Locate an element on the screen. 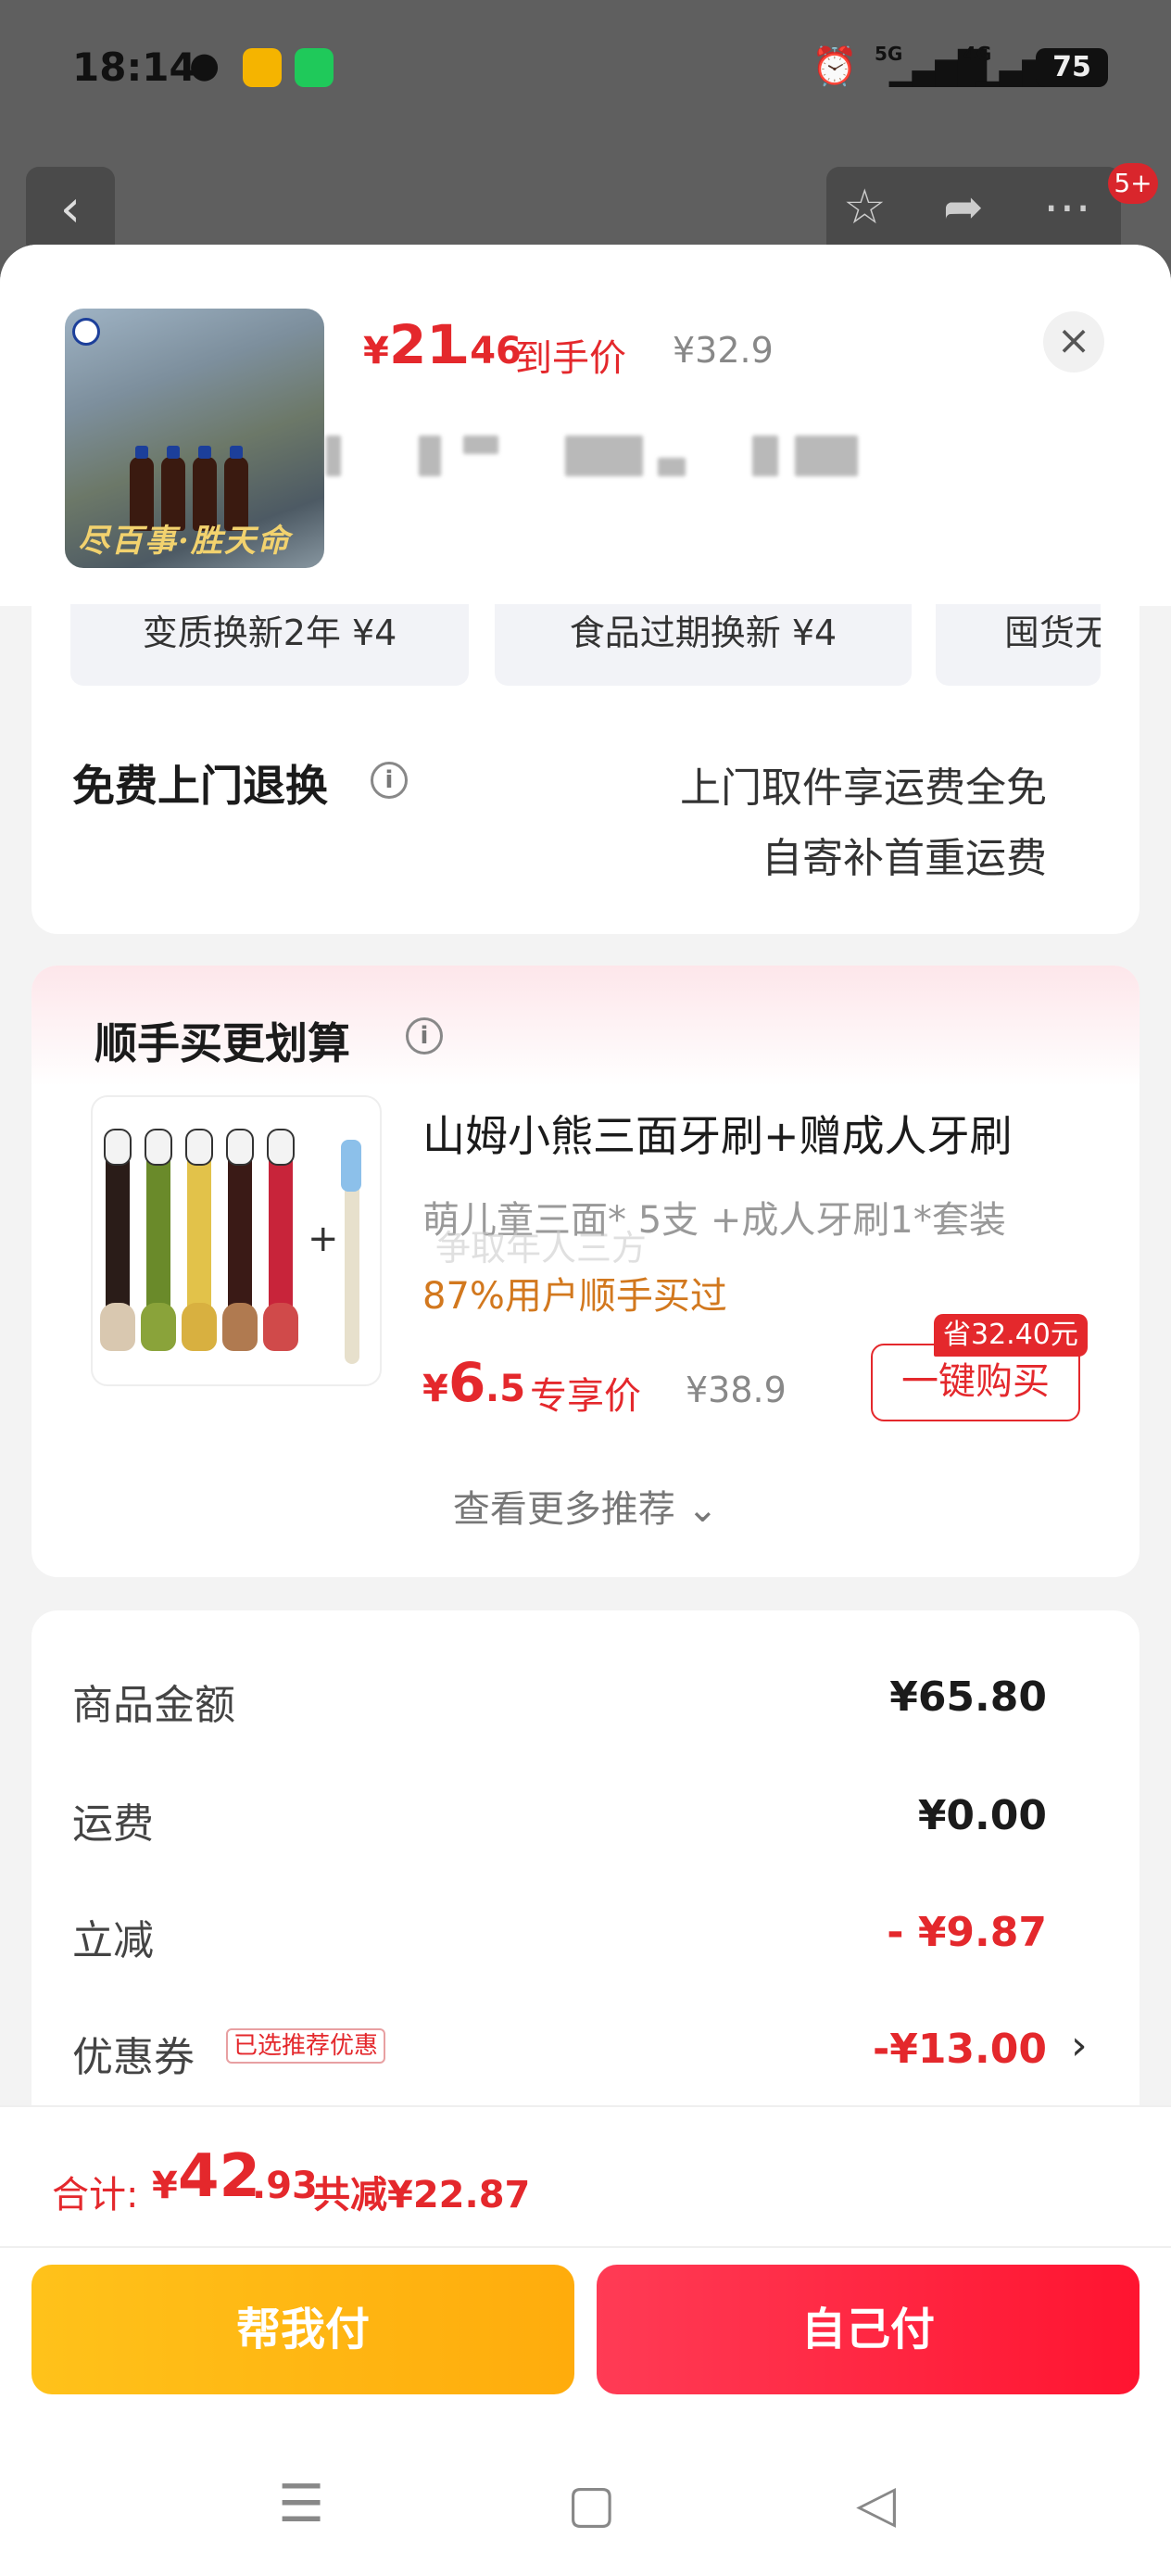  recommend-price-integer: 6 is located at coordinates (467, 1382).